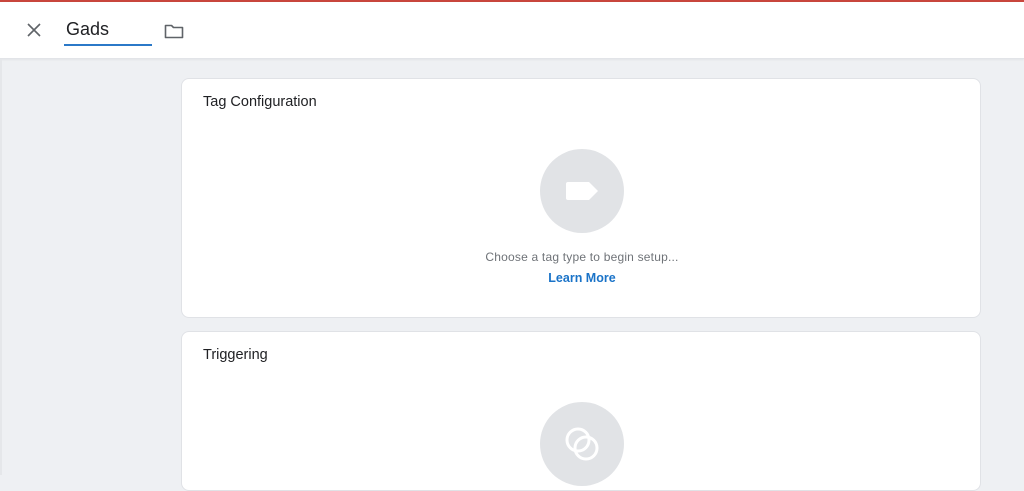 The height and width of the screenshot is (491, 1024). I want to click on tag-icon, so click(582, 191).